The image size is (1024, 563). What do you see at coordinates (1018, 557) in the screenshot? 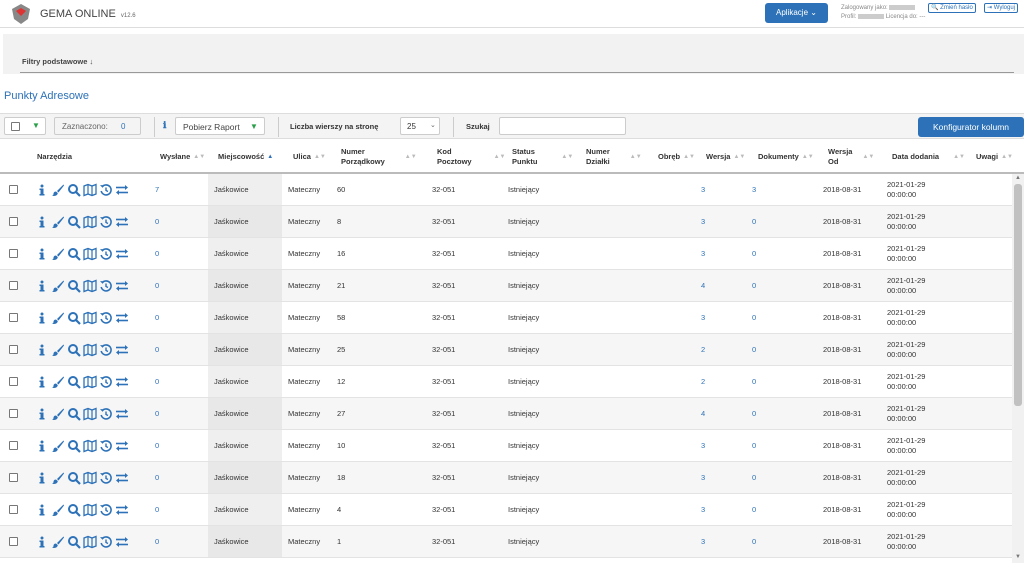
I see `scroll-down-icon: ▼` at bounding box center [1018, 557].